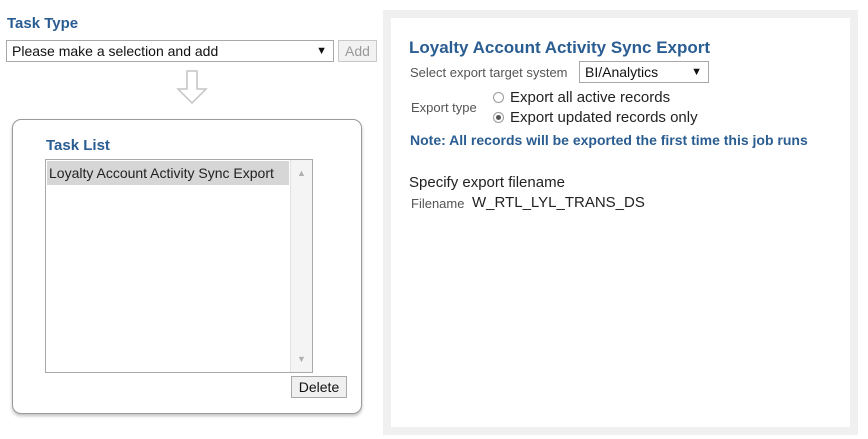 This screenshot has width=868, height=439. What do you see at coordinates (489, 72) in the screenshot?
I see `target-system-label: Select export target system` at bounding box center [489, 72].